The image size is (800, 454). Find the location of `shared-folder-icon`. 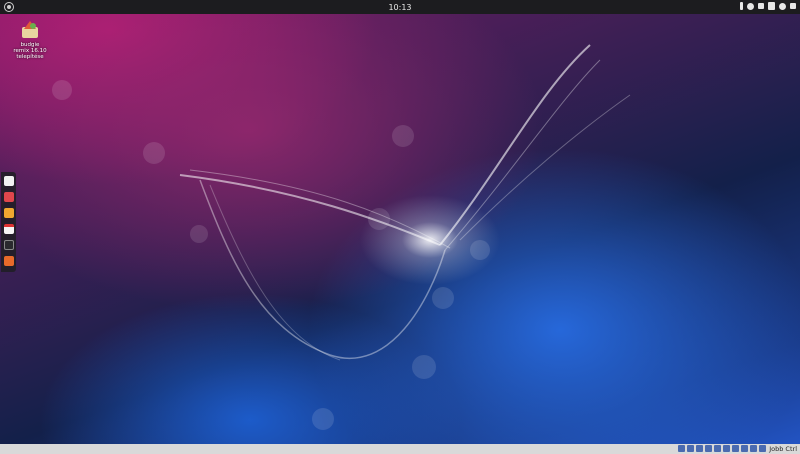

shared-folder-icon is located at coordinates (726, 448).